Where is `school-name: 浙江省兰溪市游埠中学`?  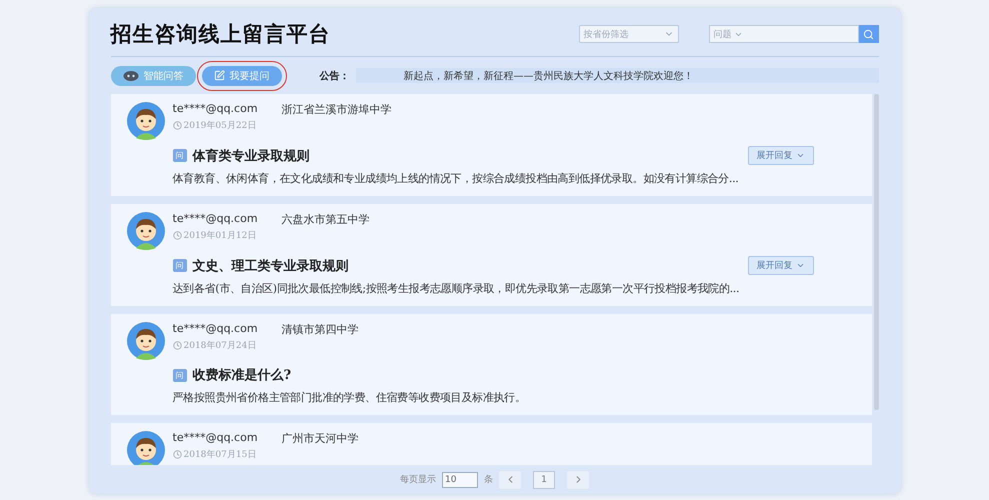 school-name: 浙江省兰溪市游埠中学 is located at coordinates (337, 110).